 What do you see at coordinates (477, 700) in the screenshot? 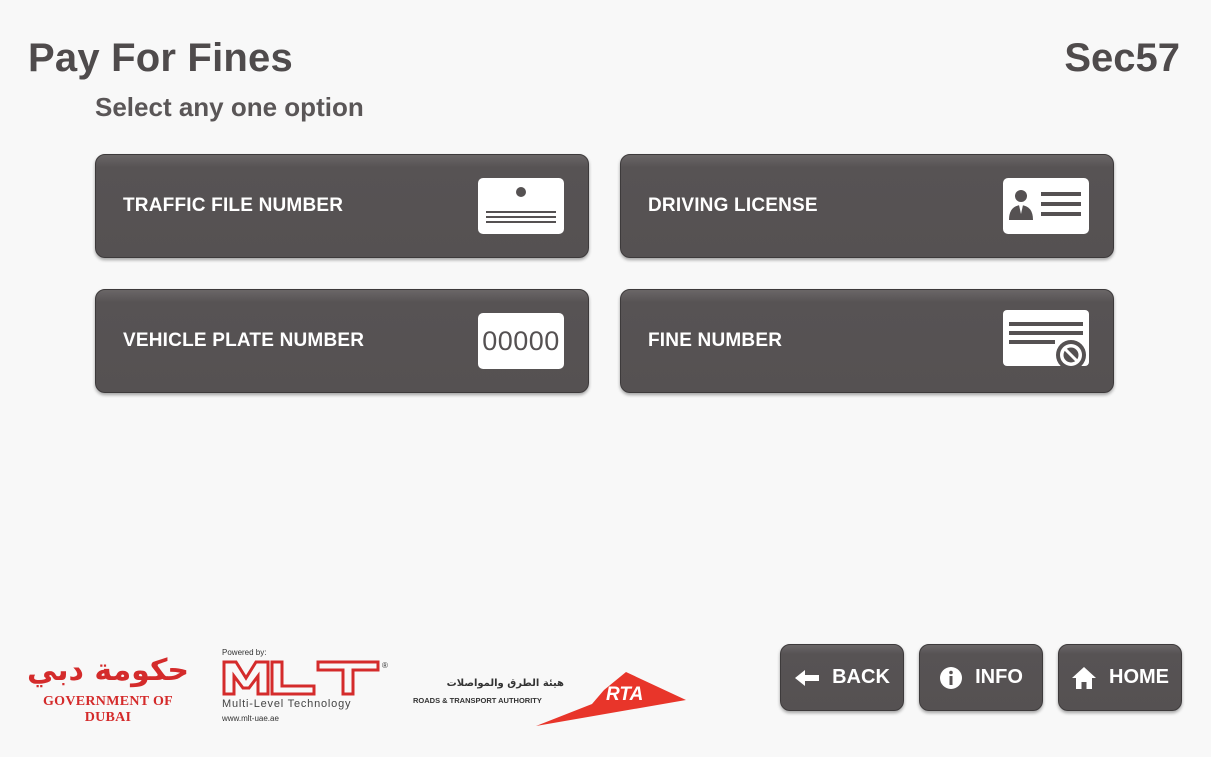
I see `rta-english-text: ROADS & TRANSPORT AUTHORITY` at bounding box center [477, 700].